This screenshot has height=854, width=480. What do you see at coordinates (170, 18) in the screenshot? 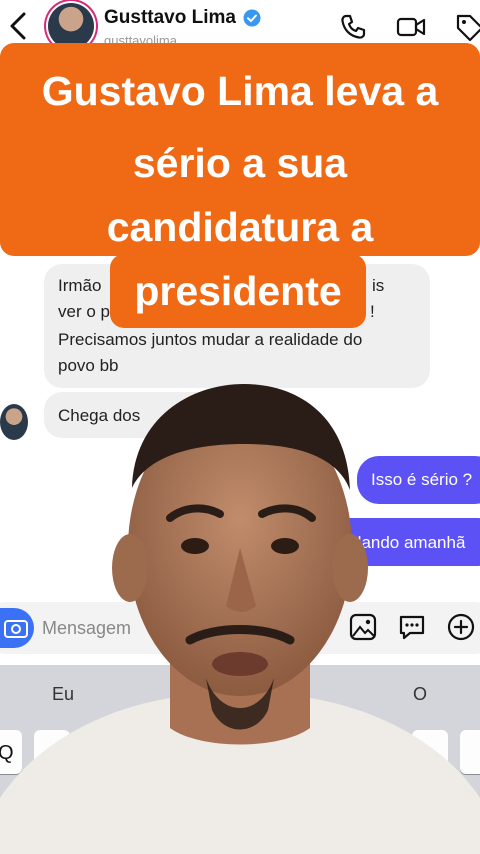
I see `contact-name: Gusttavo Lima` at bounding box center [170, 18].